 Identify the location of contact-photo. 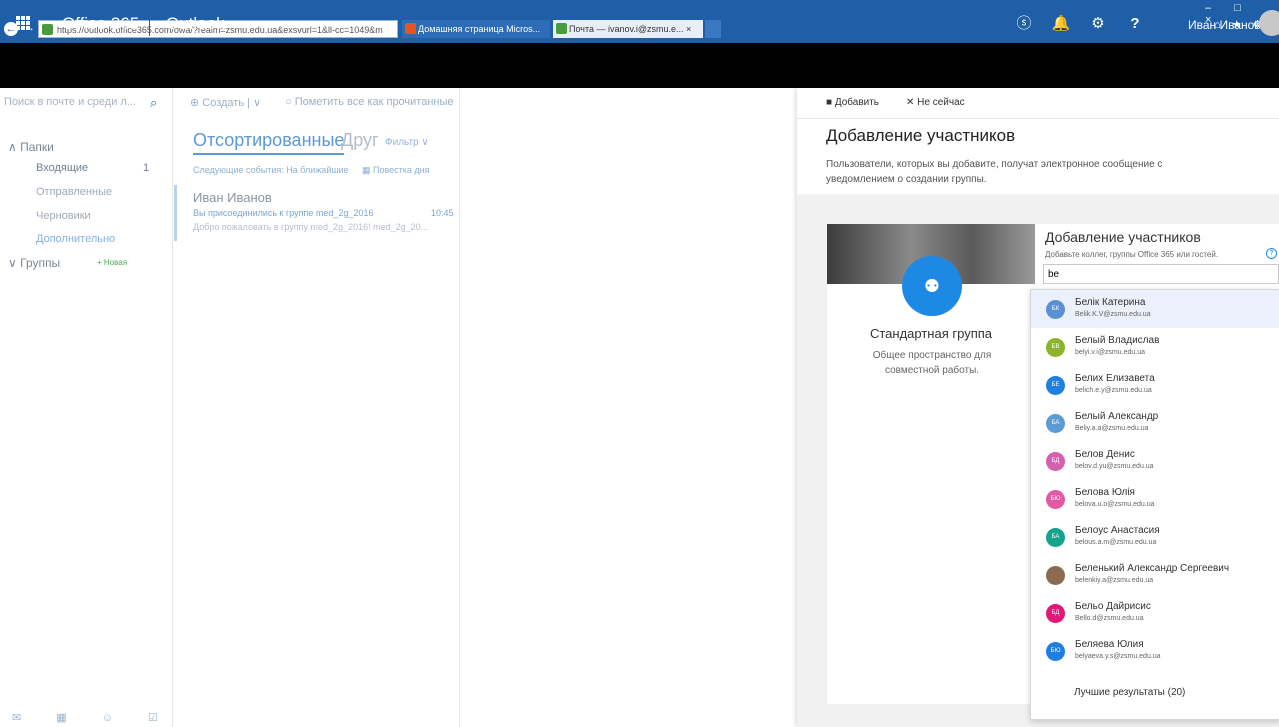
(1055, 575).